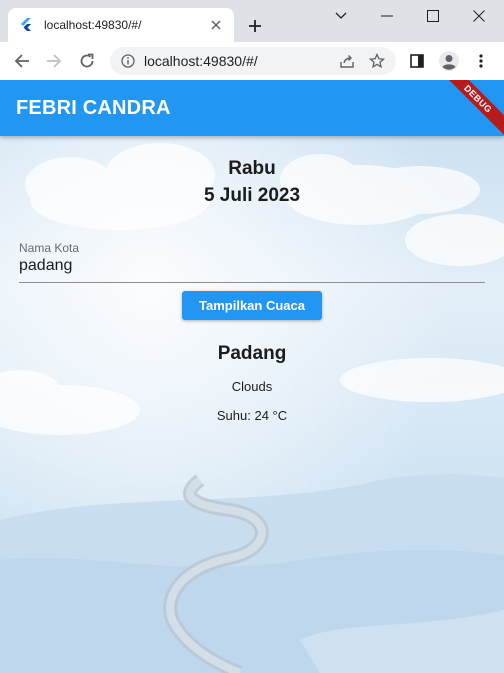 This screenshot has height=673, width=504. I want to click on sidepanel-icon, so click(417, 61).